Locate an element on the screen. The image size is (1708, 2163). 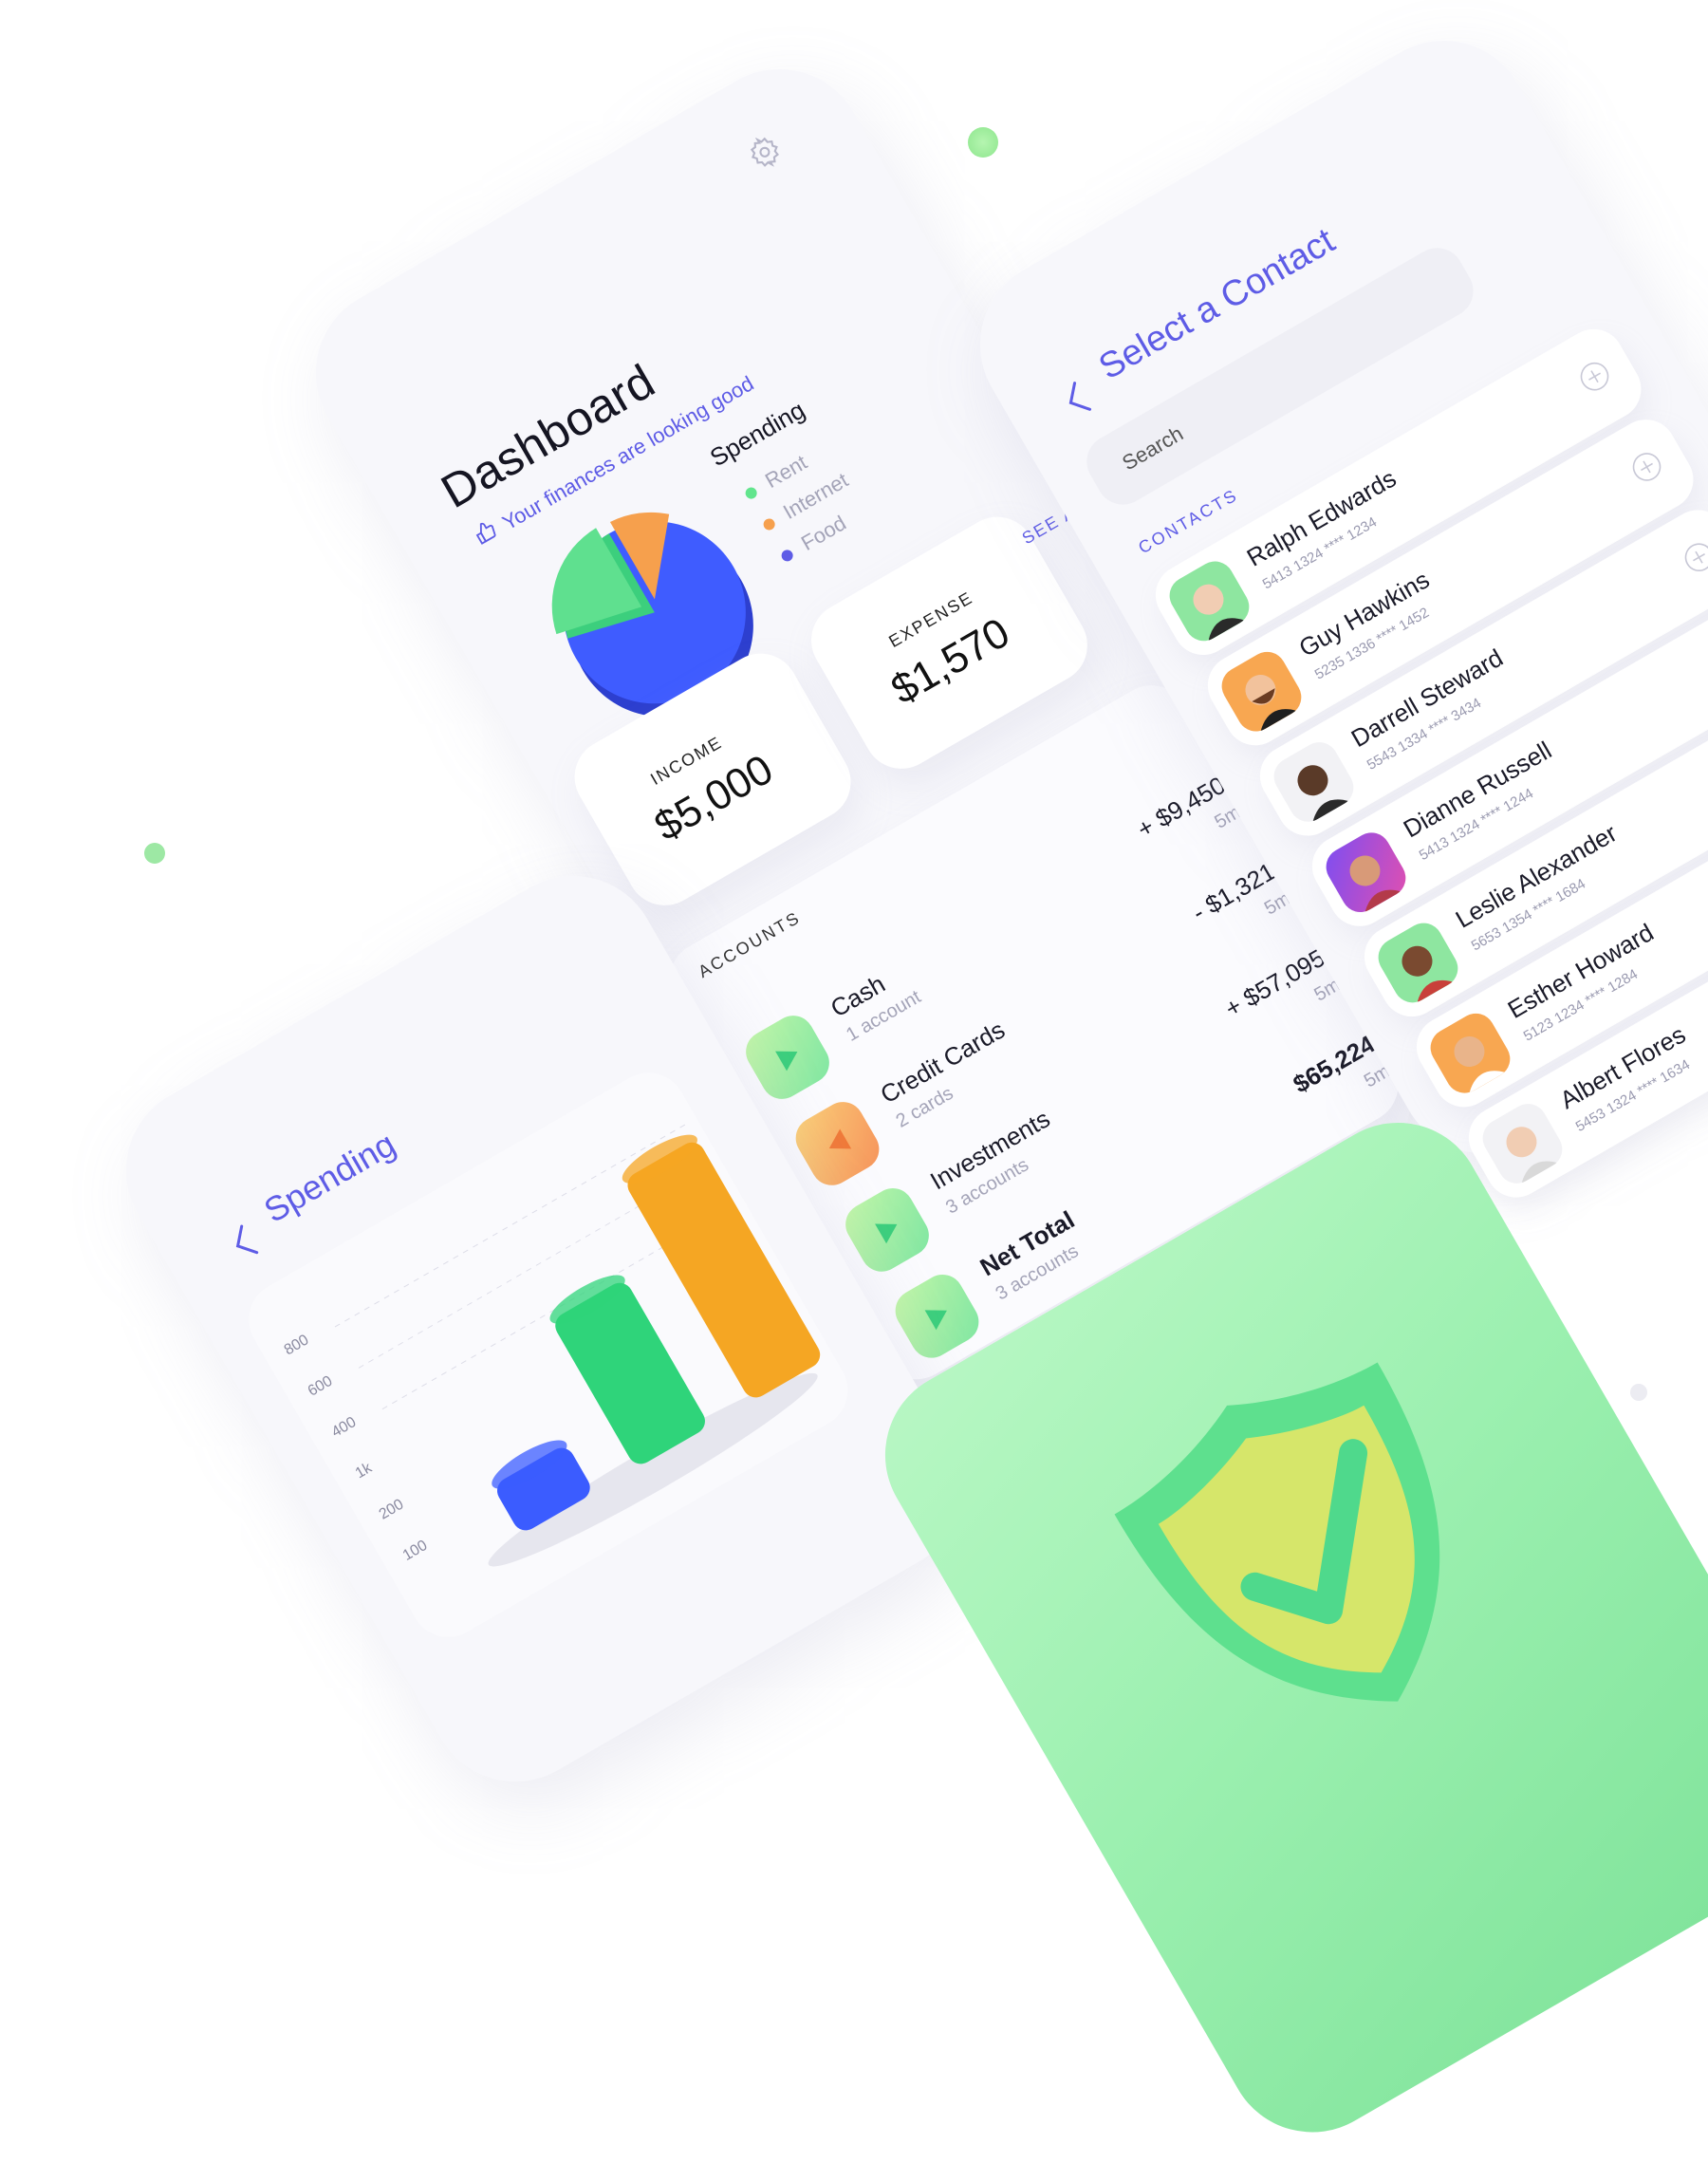
legend-label: Food is located at coordinates (823, 533).